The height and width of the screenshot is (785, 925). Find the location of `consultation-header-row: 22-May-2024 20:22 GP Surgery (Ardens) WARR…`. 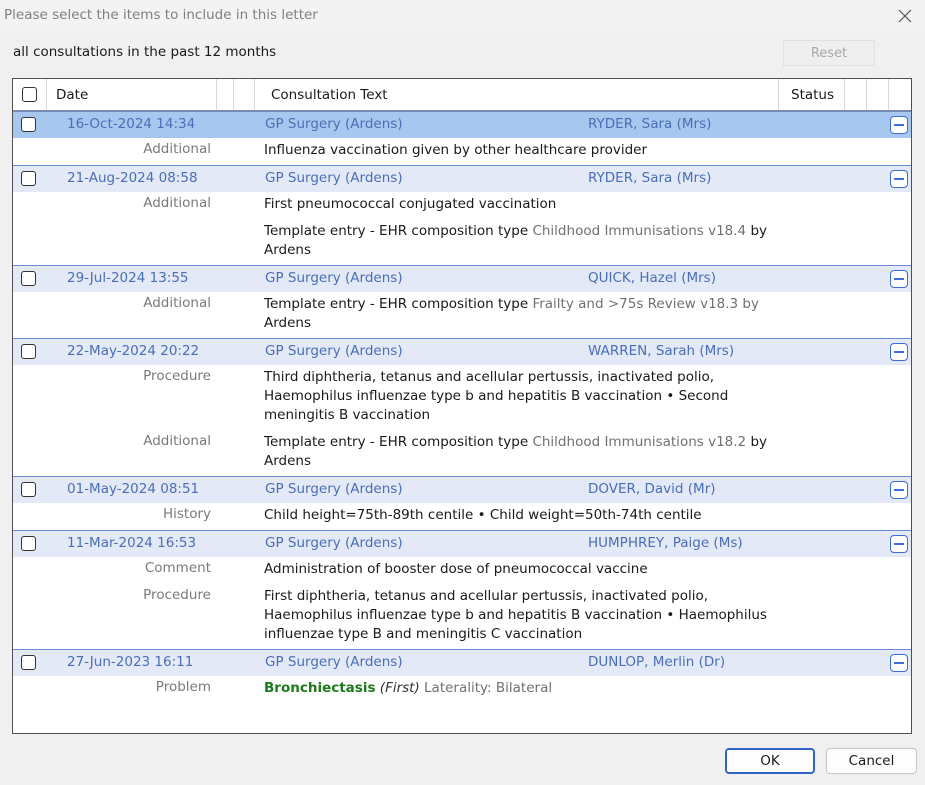

consultation-header-row: 22-May-2024 20:22 GP Surgery (Ardens) WARR… is located at coordinates (462, 351).